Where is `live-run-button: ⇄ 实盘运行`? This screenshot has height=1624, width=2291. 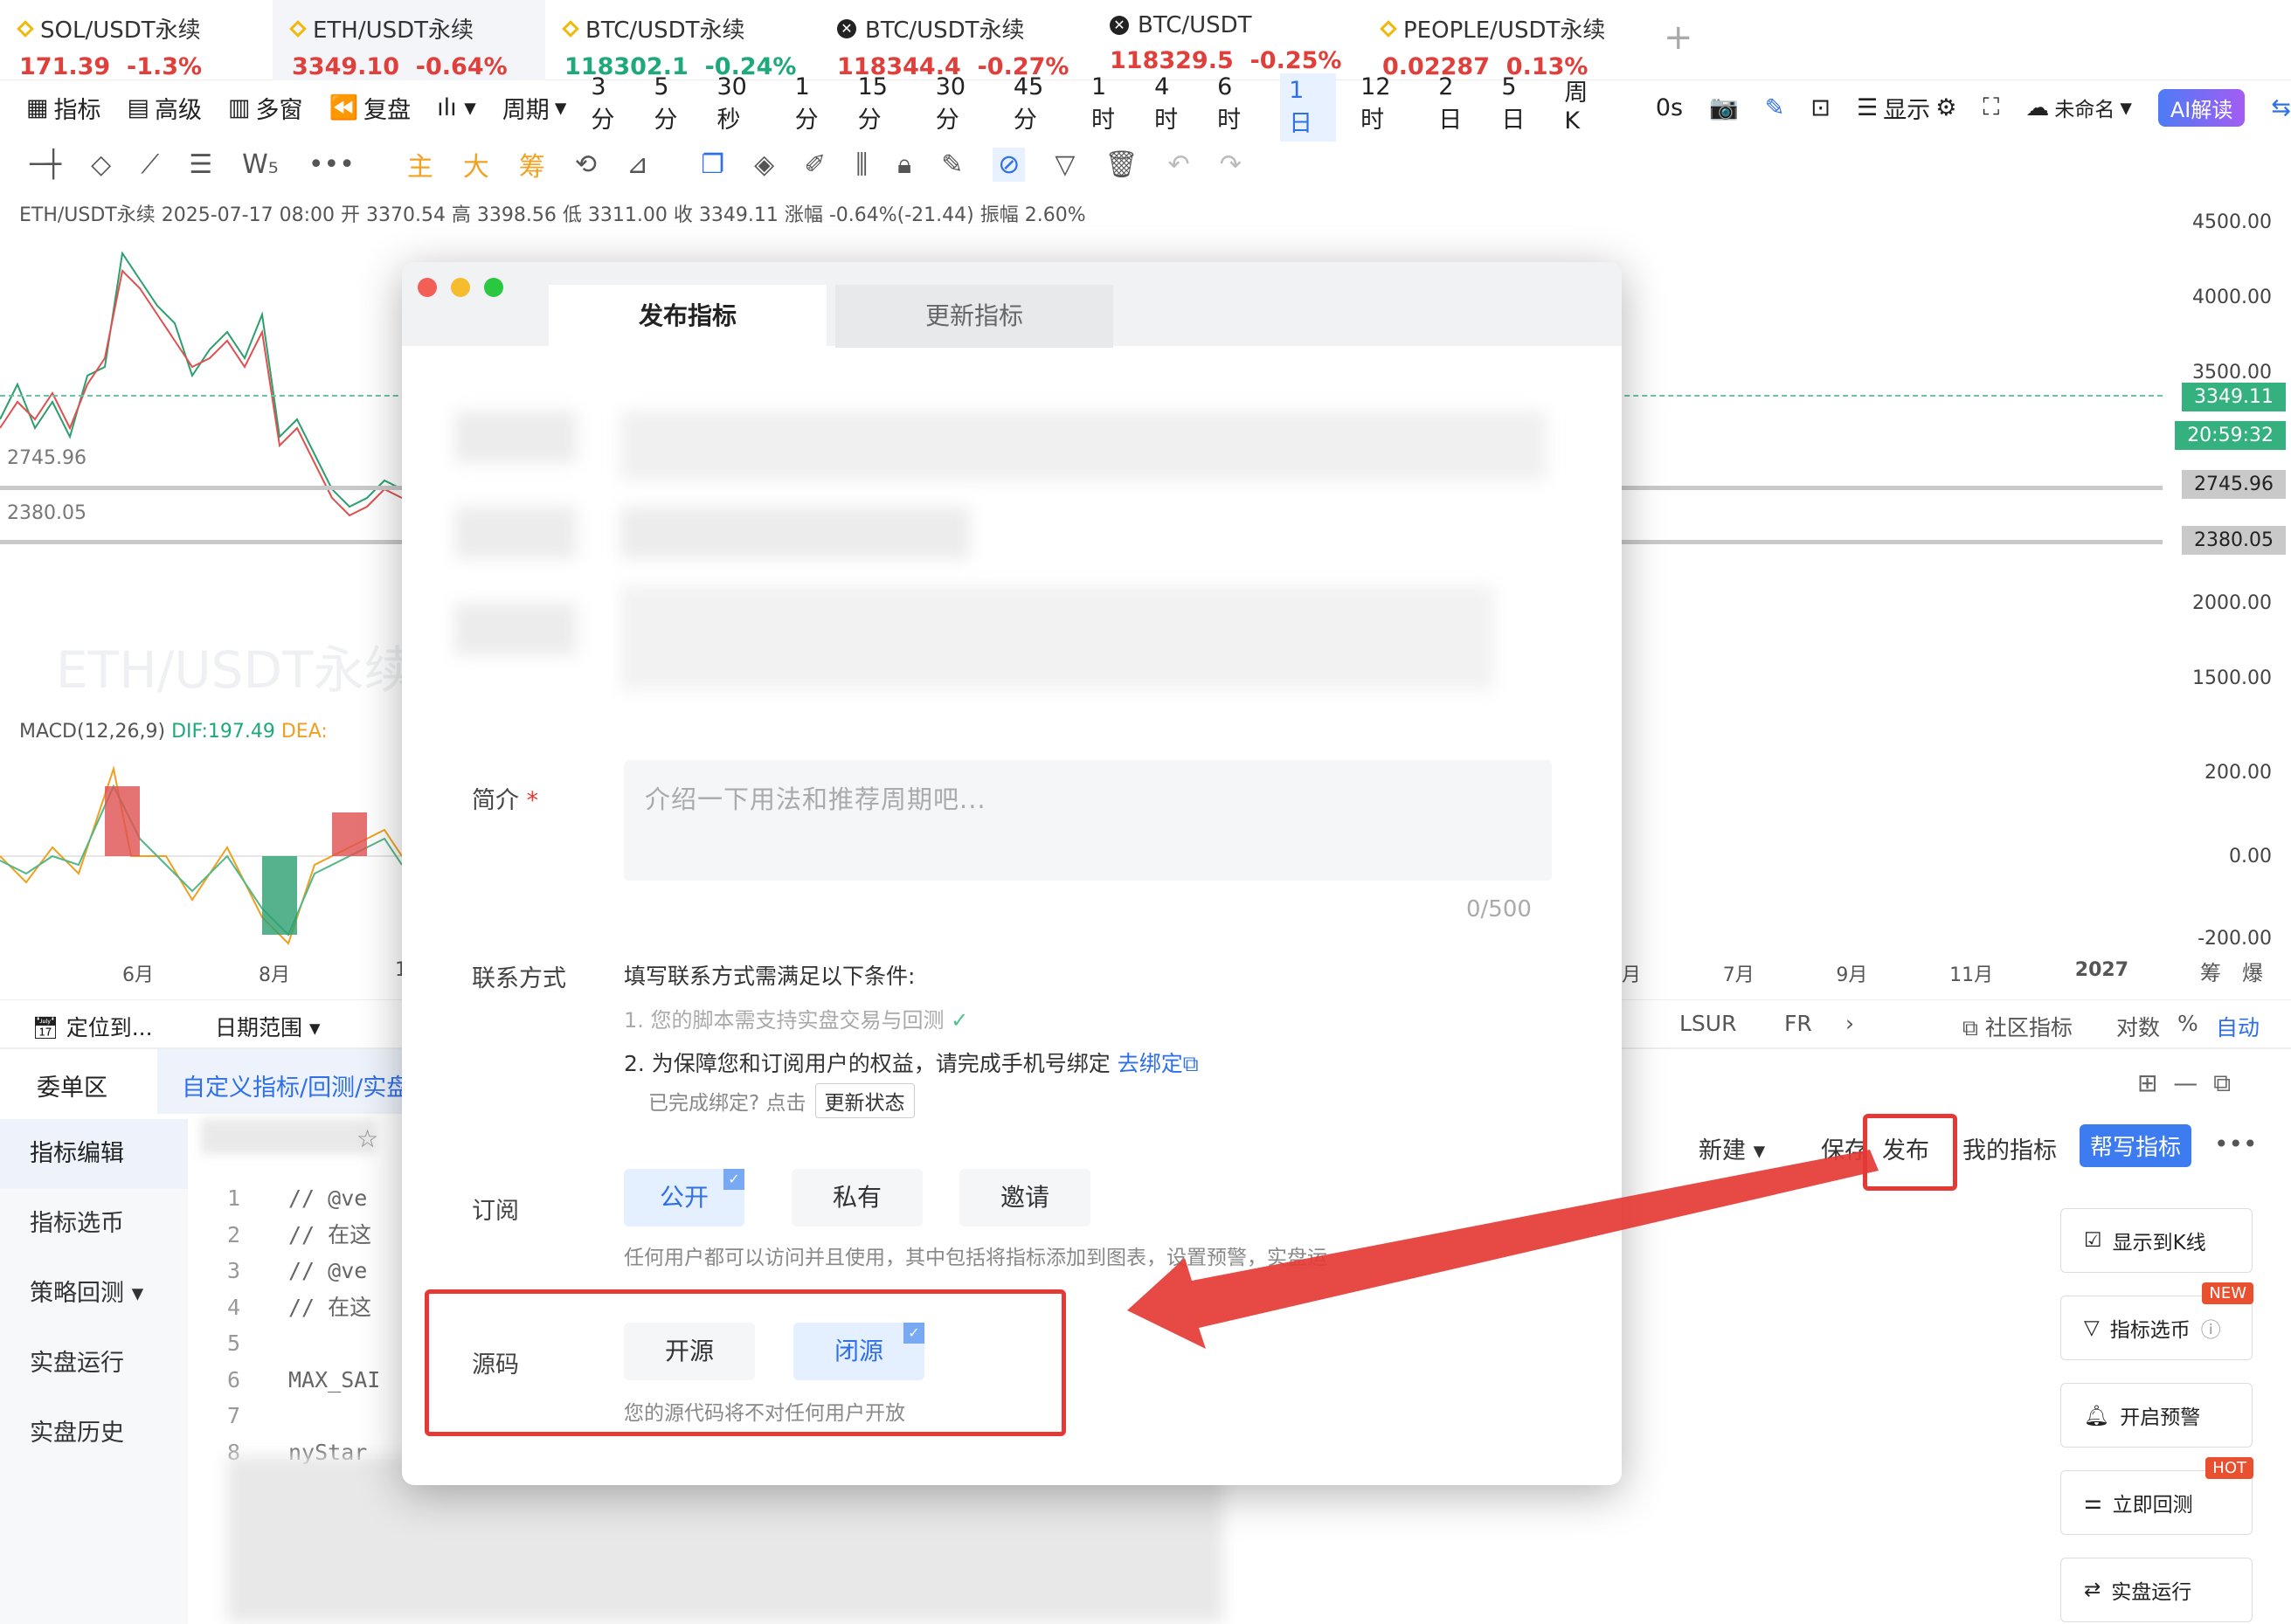
live-run-button: ⇄ 实盘运行 is located at coordinates (2156, 1590).